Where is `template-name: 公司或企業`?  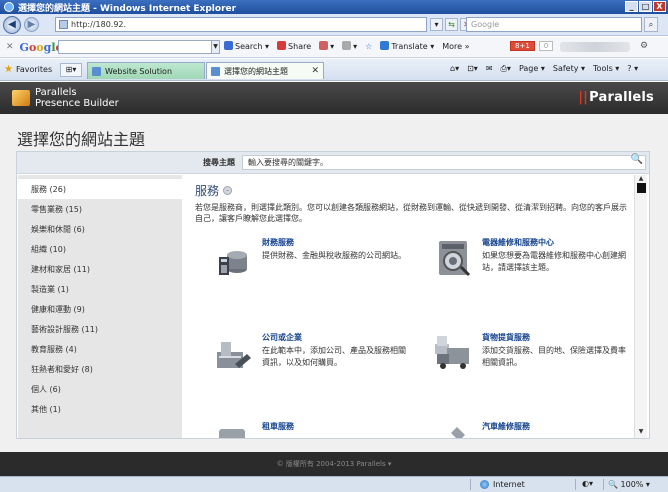 template-name: 公司或企業 is located at coordinates (282, 337).